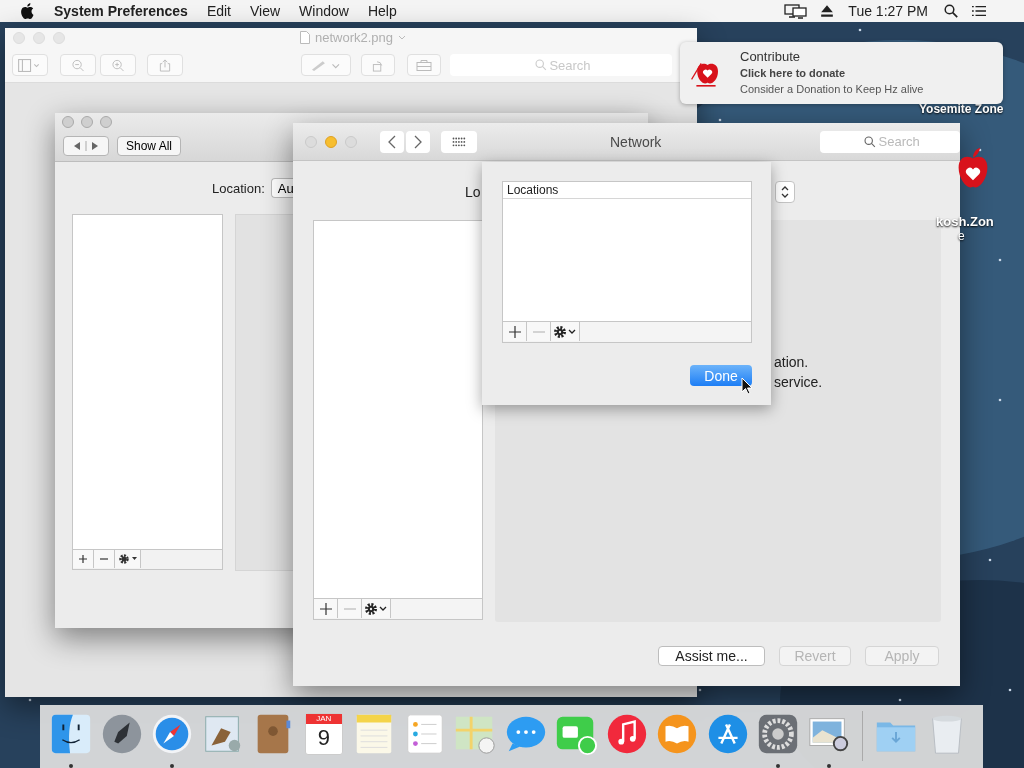 Image resolution: width=1024 pixels, height=768 pixels. I want to click on search-field: Search, so click(890, 141).